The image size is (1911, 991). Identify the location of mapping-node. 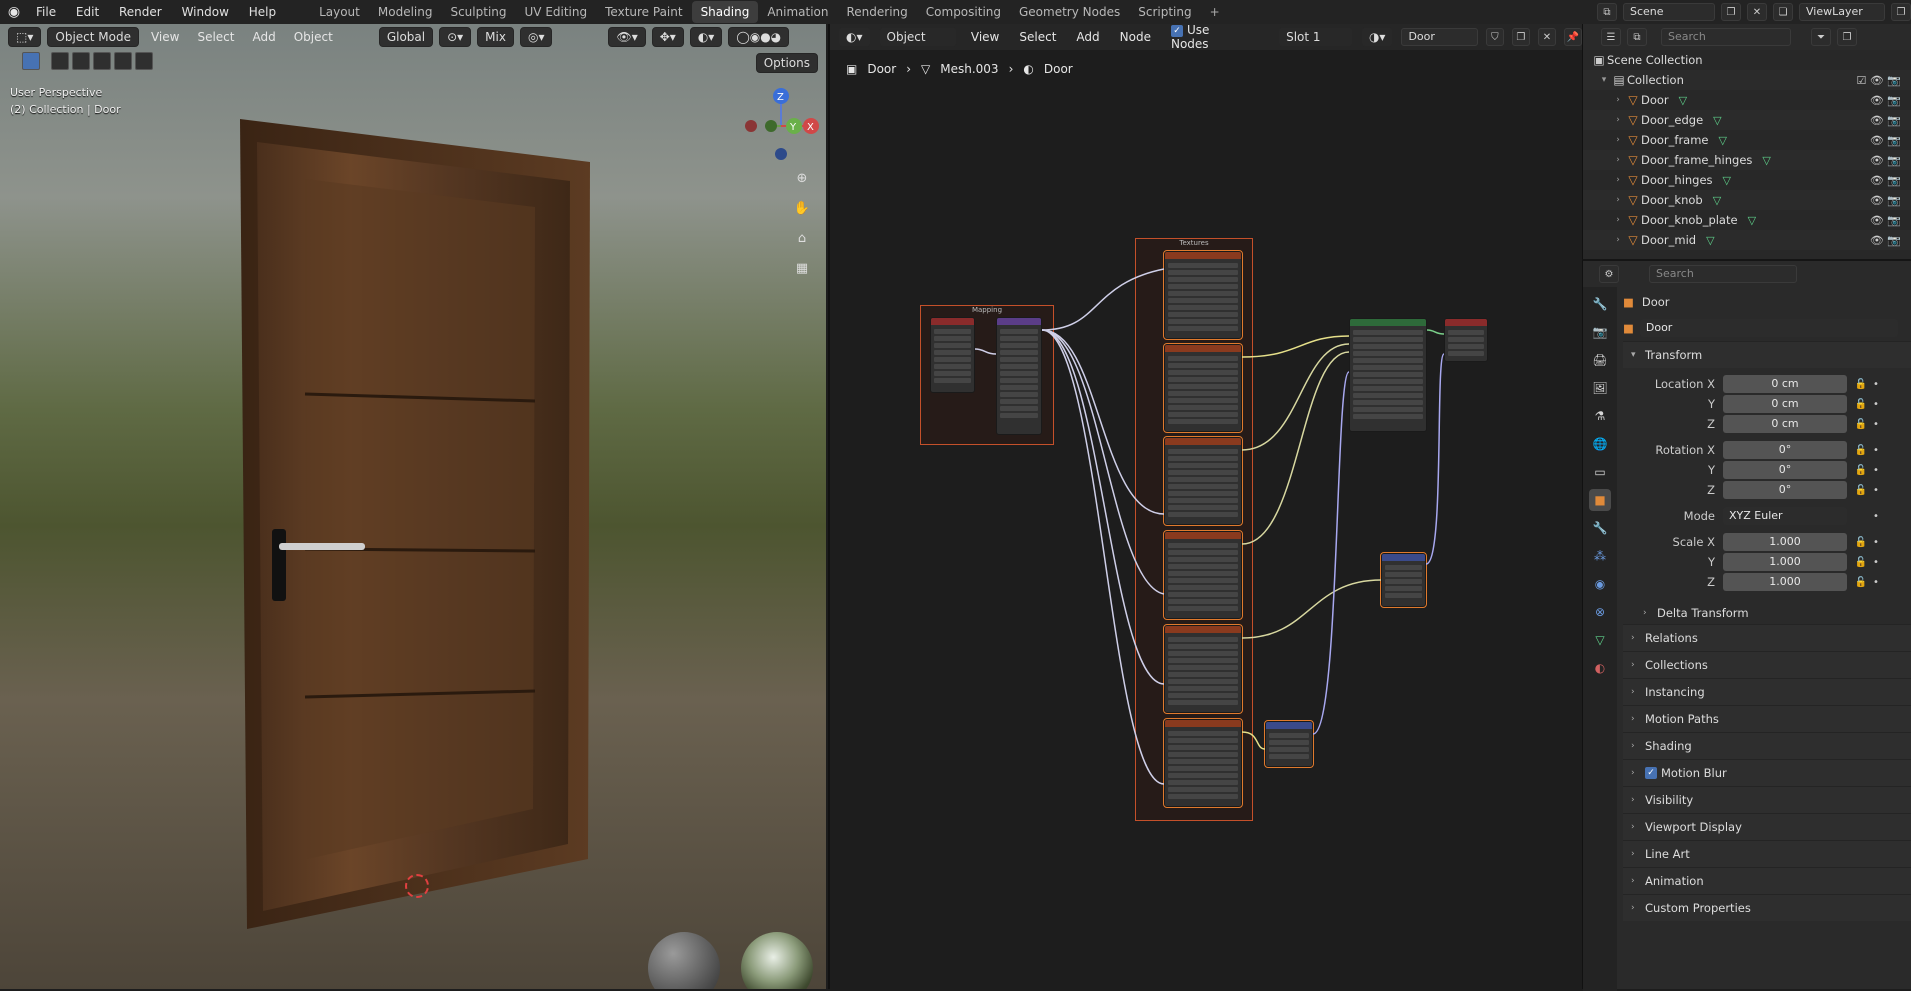
(1019, 376).